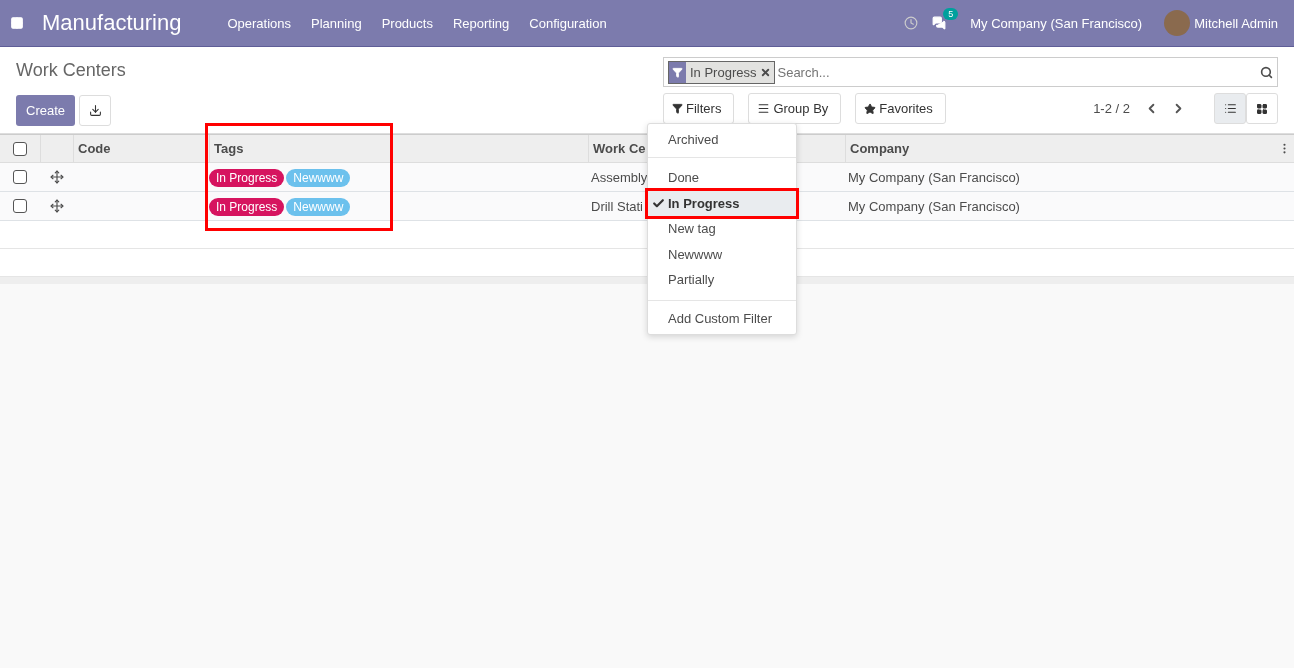 The height and width of the screenshot is (668, 1294). I want to click on download-icon, so click(95, 110).